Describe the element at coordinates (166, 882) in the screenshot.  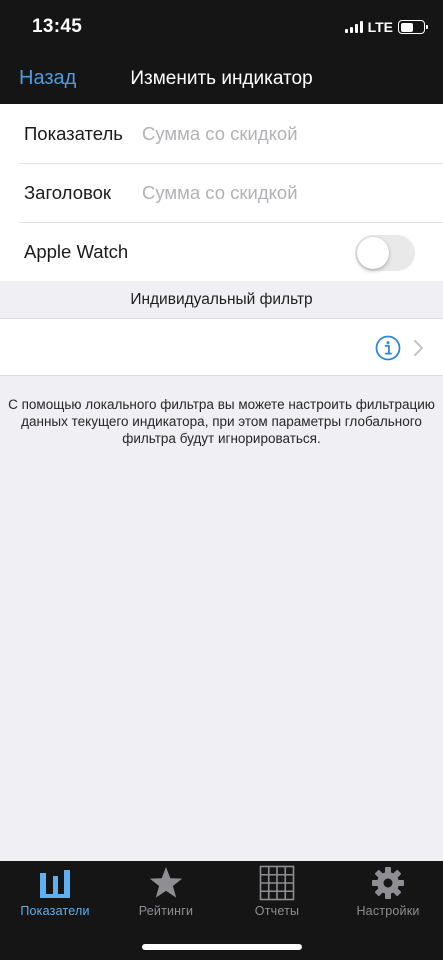
I see `star-icon` at that location.